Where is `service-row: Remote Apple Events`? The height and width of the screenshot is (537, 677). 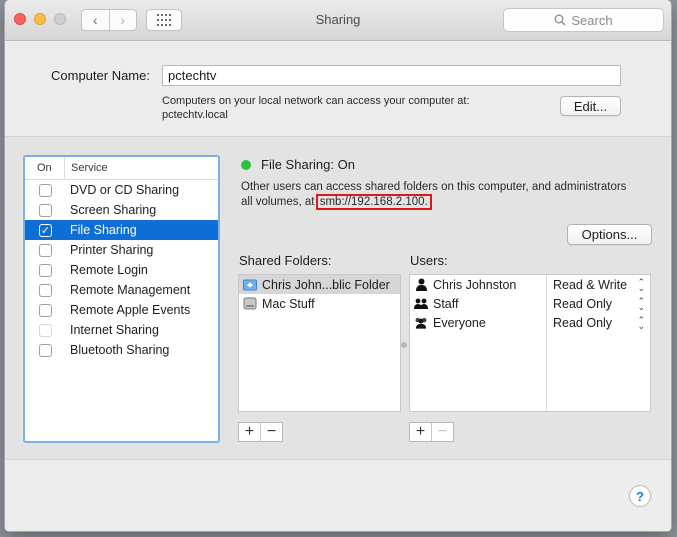
service-row: Remote Apple Events is located at coordinates (121, 310).